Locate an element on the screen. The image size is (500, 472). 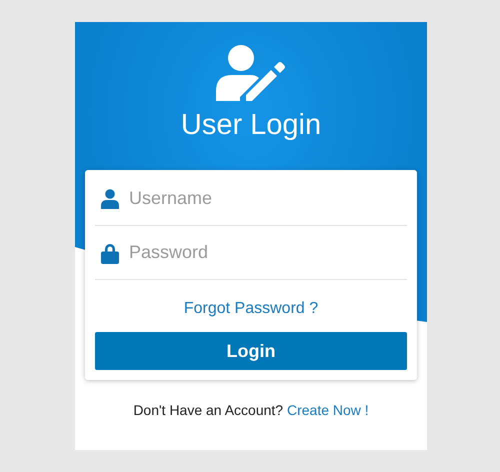
user-icon is located at coordinates (110, 198).